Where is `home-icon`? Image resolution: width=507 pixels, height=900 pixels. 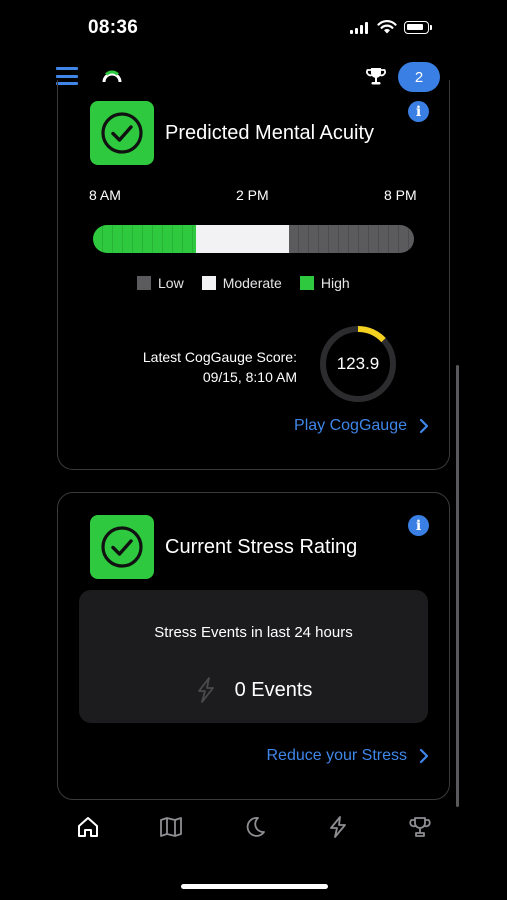
home-icon is located at coordinates (88, 827).